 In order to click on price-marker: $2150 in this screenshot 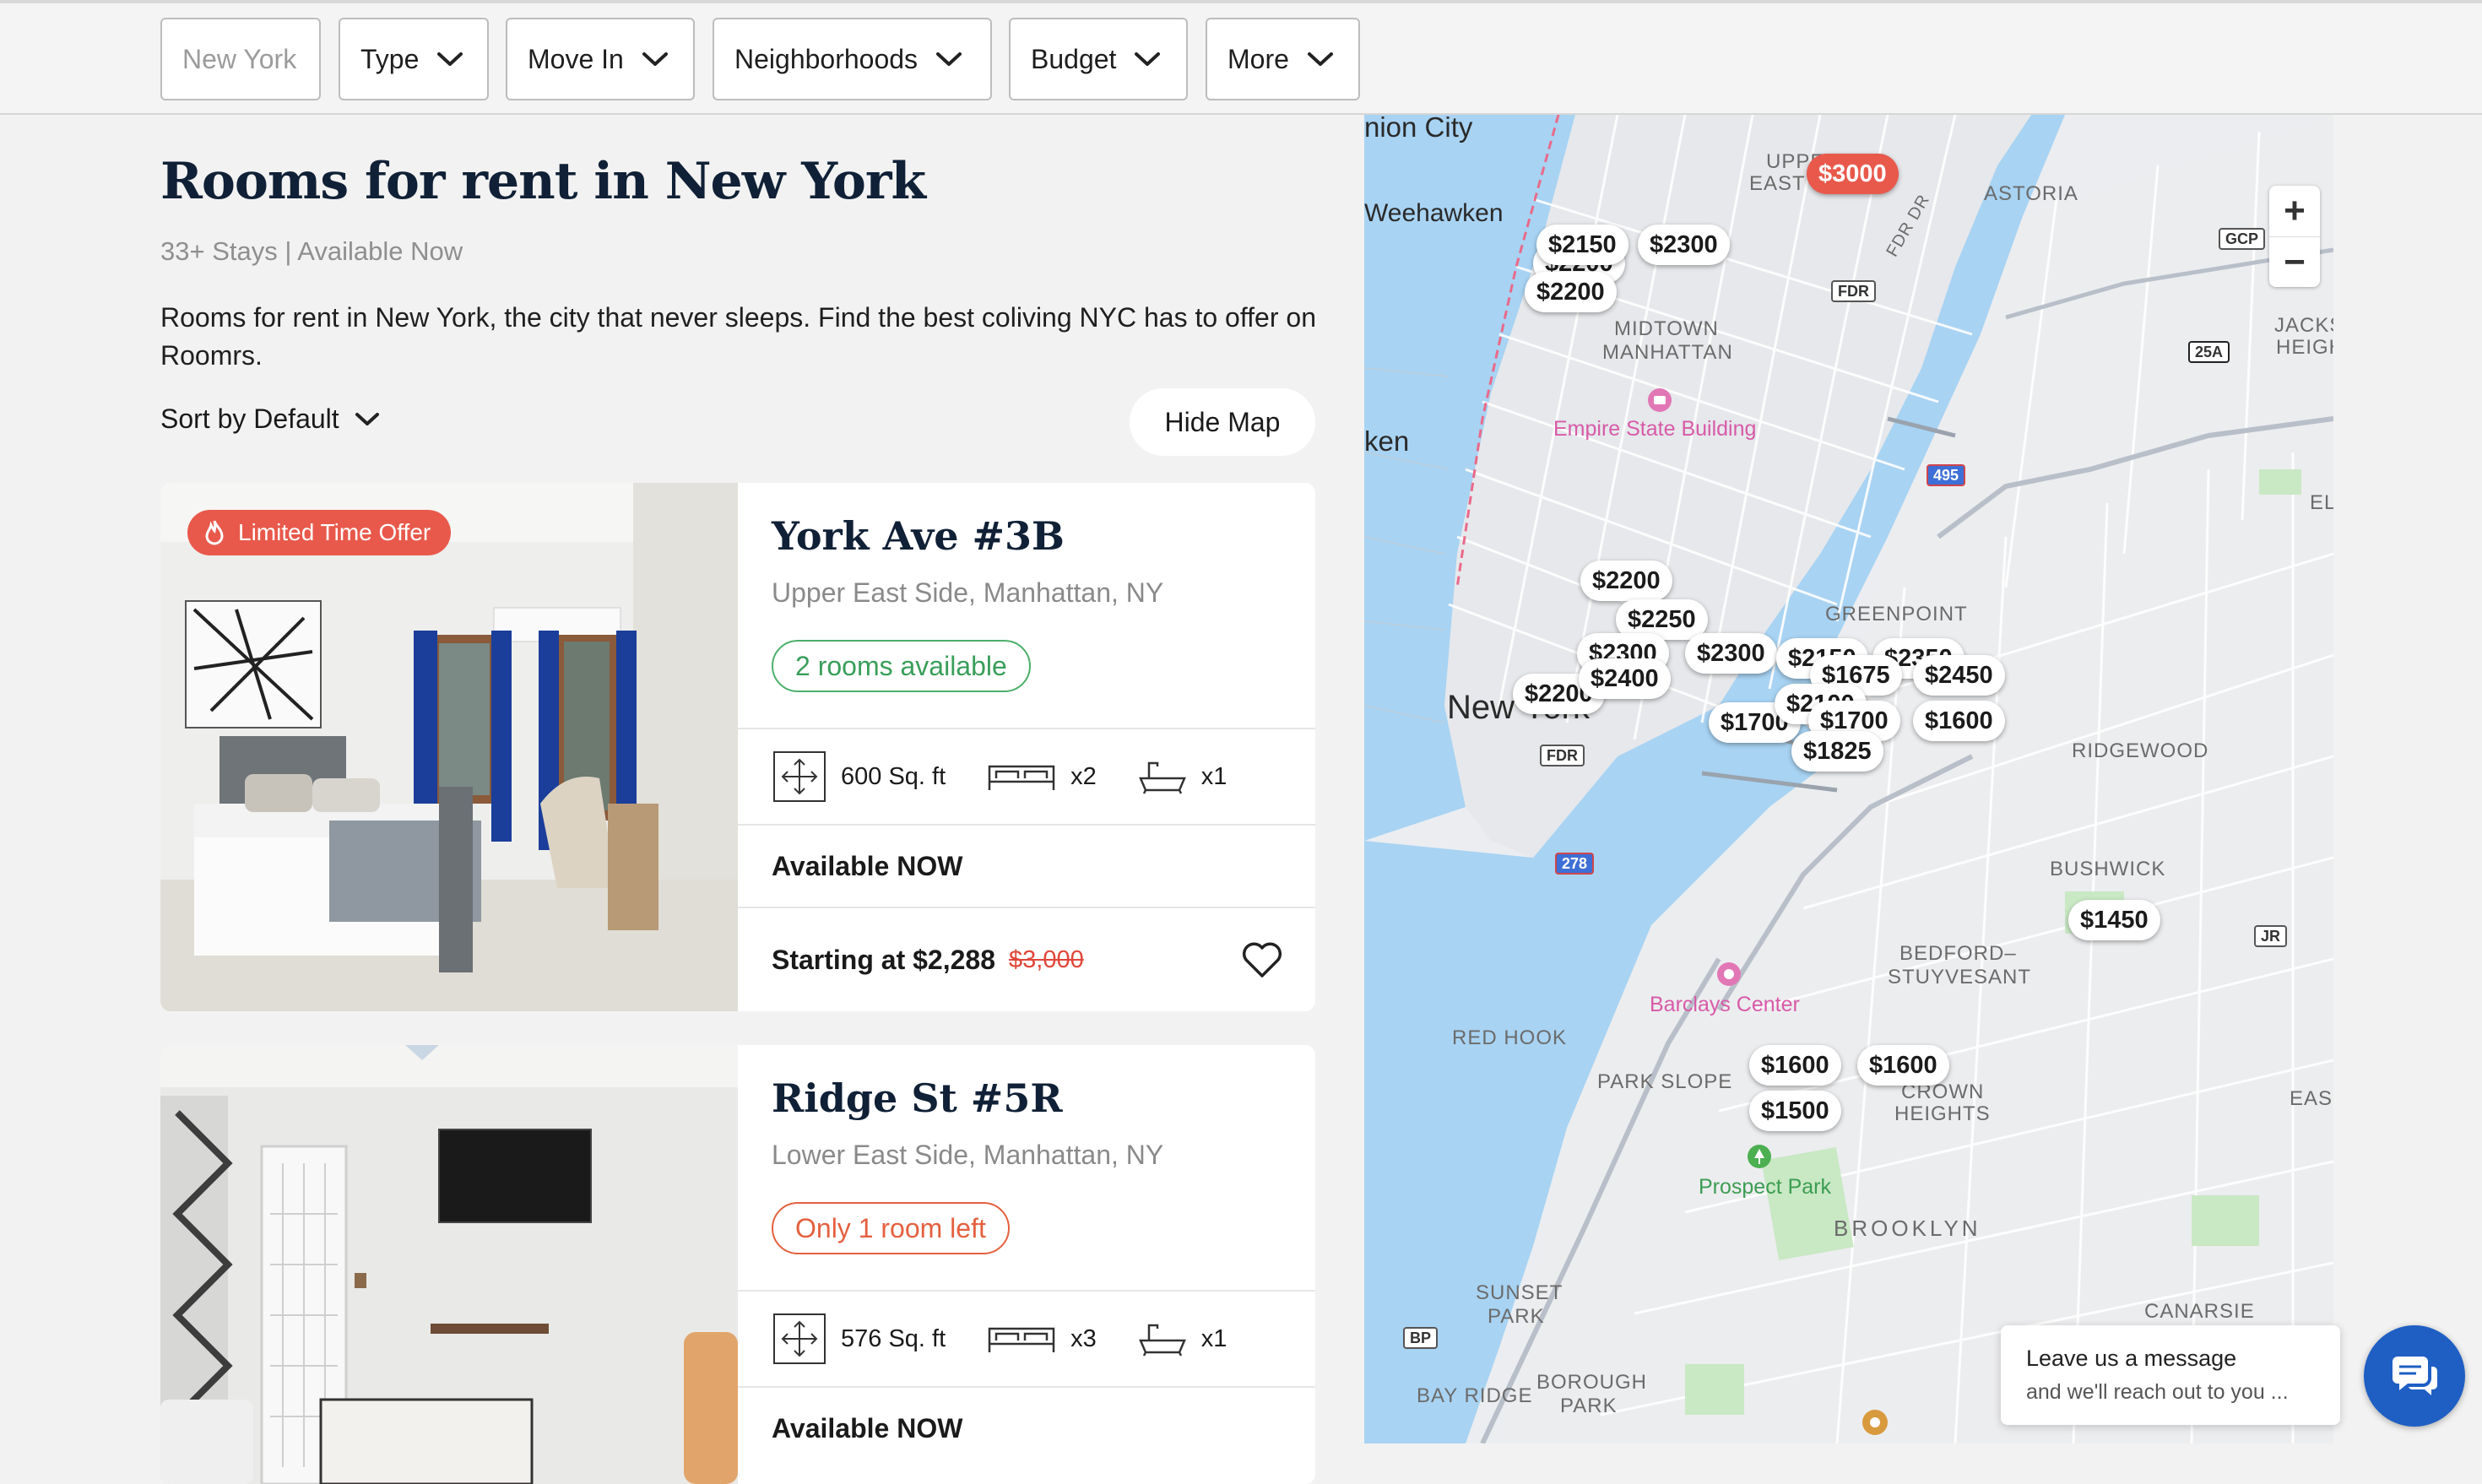, I will do `click(1582, 245)`.